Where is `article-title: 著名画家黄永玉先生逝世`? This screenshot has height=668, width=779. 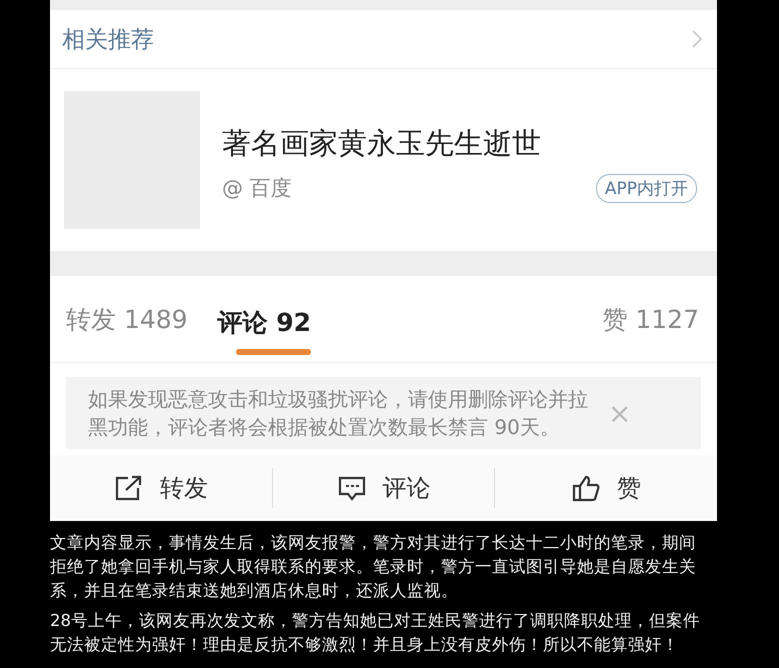 article-title: 著名画家黄永玉先生逝世 is located at coordinates (381, 144).